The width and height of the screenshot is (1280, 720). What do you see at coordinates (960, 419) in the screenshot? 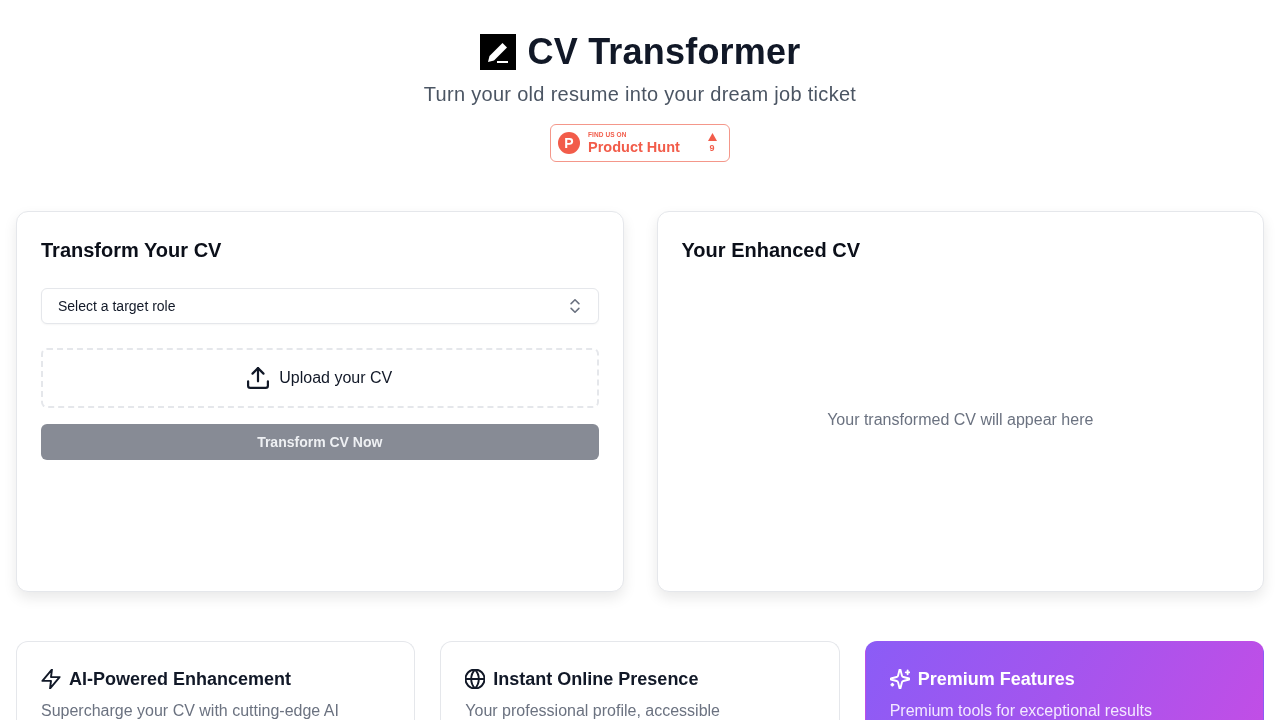
I see `empty-state-text: Your transformed CV will appear here` at bounding box center [960, 419].